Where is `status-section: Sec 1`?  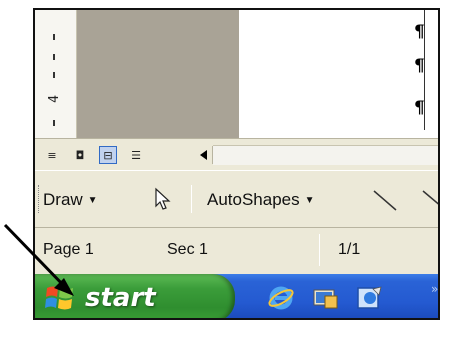 status-section: Sec 1 is located at coordinates (187, 249).